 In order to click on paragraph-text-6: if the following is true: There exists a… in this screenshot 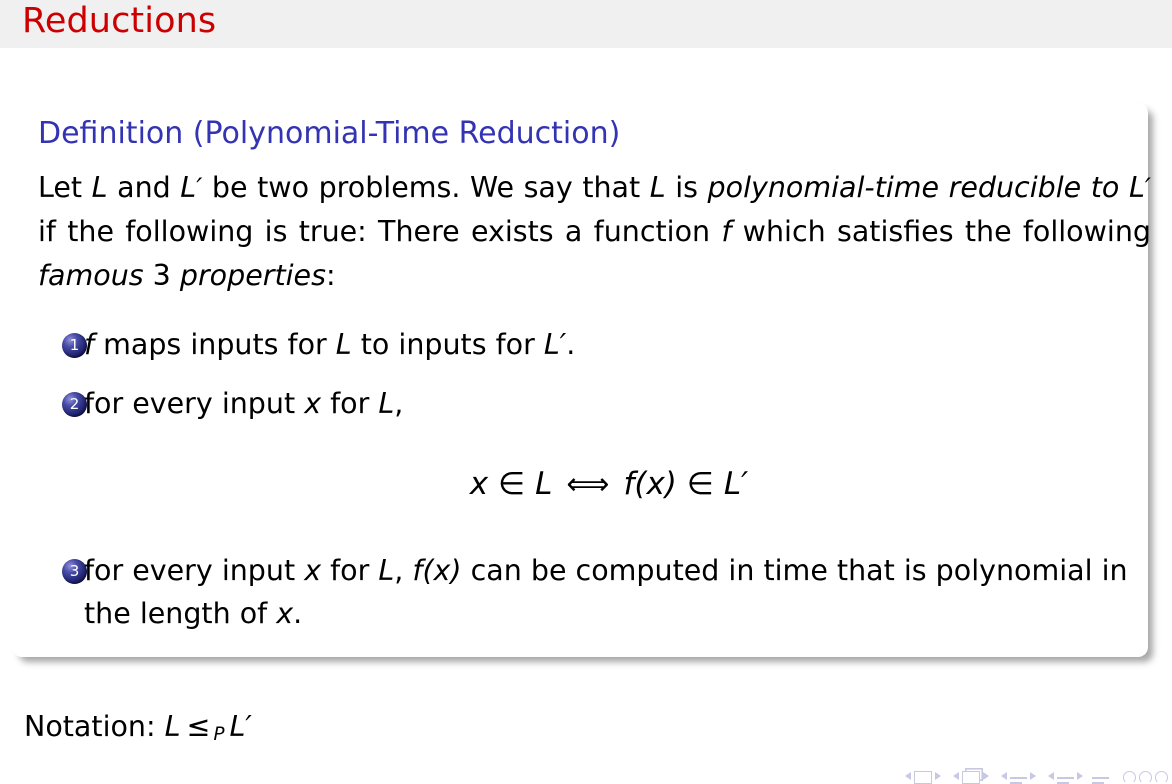, I will do `click(380, 231)`.